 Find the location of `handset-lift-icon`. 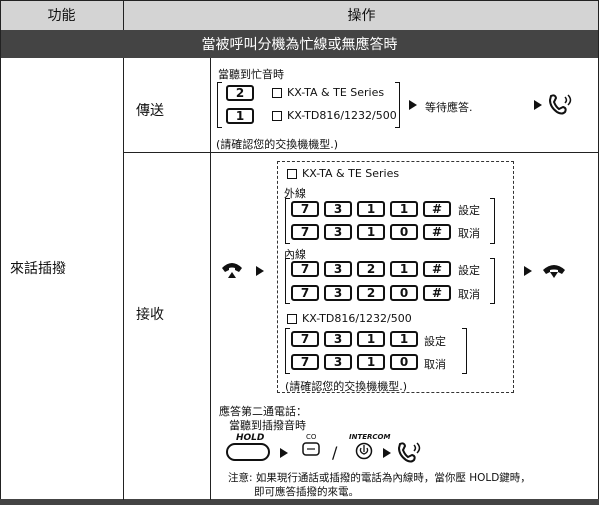

handset-lift-icon is located at coordinates (232, 270).